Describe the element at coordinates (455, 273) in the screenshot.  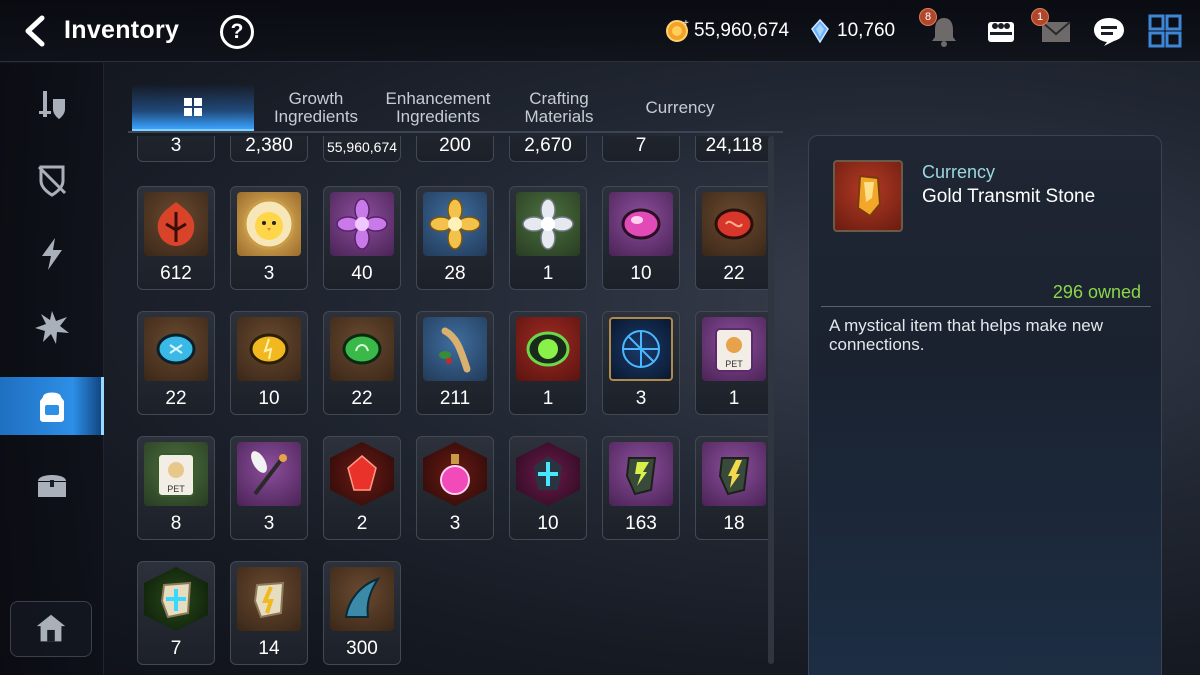
I see `item-count: 28` at that location.